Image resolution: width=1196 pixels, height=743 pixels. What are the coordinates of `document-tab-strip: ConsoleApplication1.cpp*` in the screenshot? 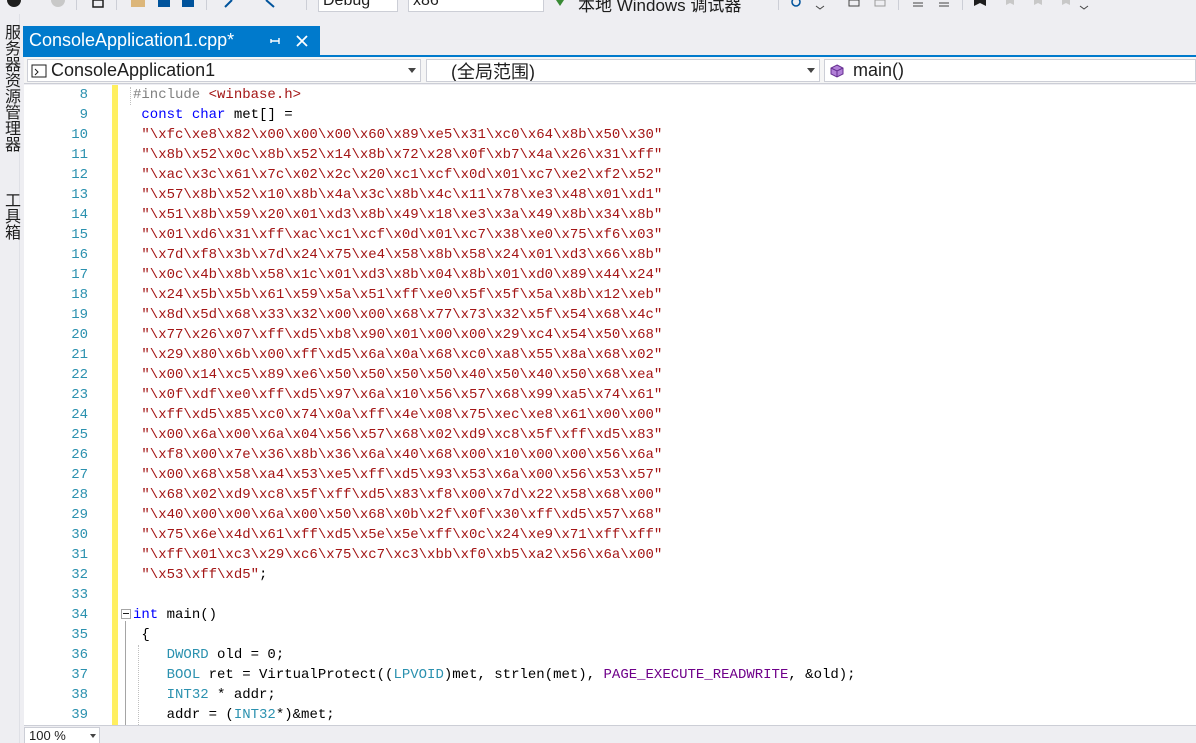 It's located at (608, 40).